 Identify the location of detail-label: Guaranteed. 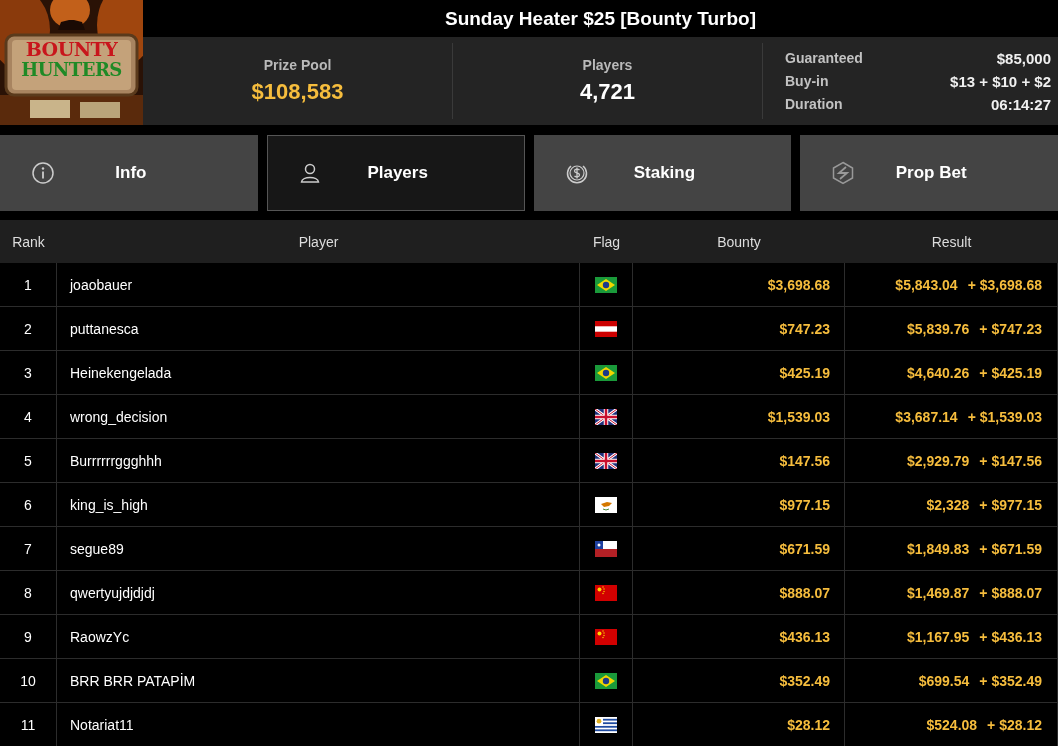
(824, 58).